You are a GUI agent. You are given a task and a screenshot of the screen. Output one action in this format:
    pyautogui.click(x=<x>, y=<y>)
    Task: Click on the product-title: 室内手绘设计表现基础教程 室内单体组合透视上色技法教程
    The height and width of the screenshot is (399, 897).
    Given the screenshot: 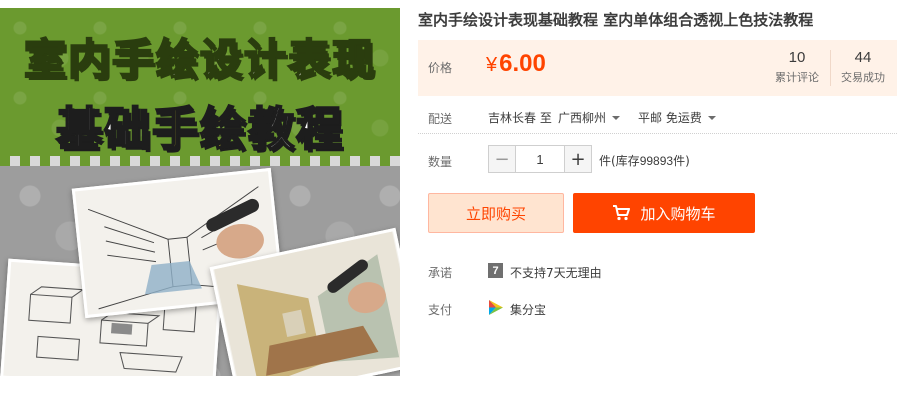 What is the action you would take?
    pyautogui.click(x=653, y=19)
    